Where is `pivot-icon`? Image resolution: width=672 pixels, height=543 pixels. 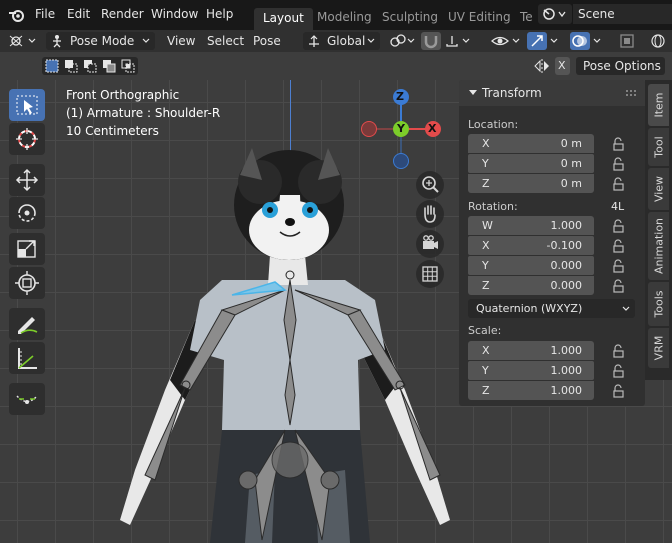 pivot-icon is located at coordinates (402, 40).